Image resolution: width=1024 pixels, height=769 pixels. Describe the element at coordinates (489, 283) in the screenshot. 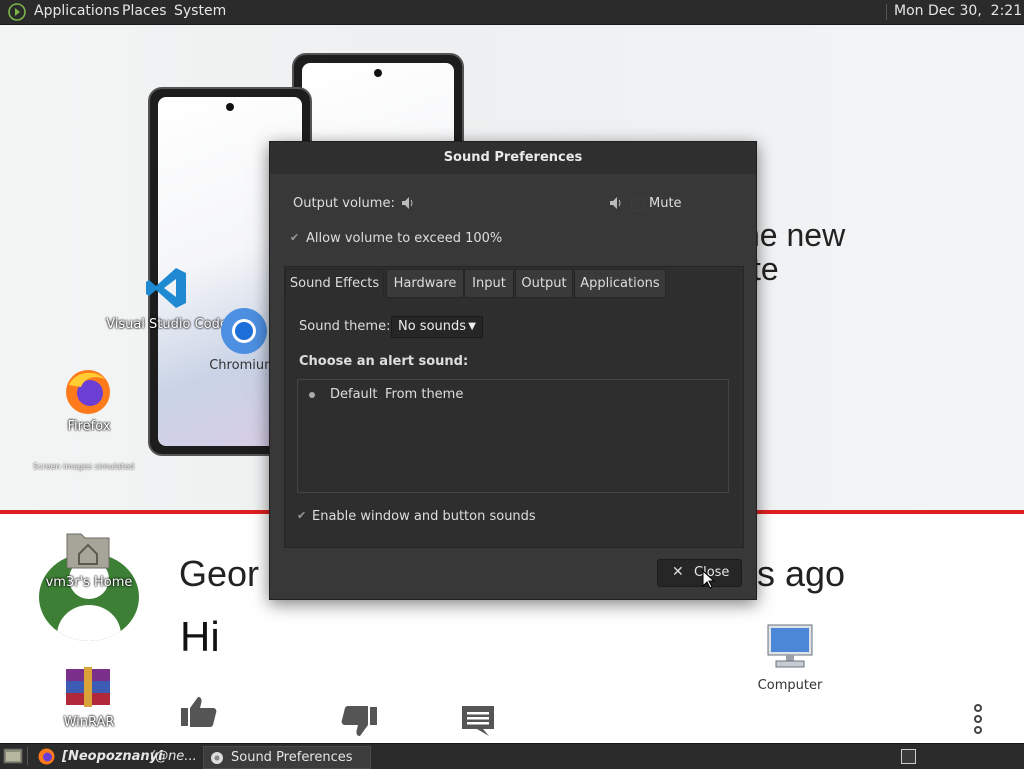

I see `tab-input: Input` at that location.